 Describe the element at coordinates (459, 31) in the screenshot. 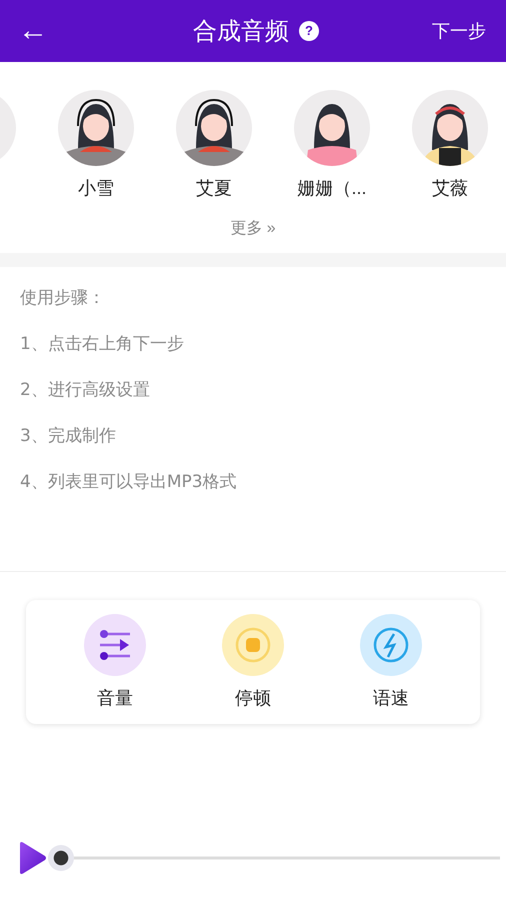

I see `next-step-button: 下一步` at that location.